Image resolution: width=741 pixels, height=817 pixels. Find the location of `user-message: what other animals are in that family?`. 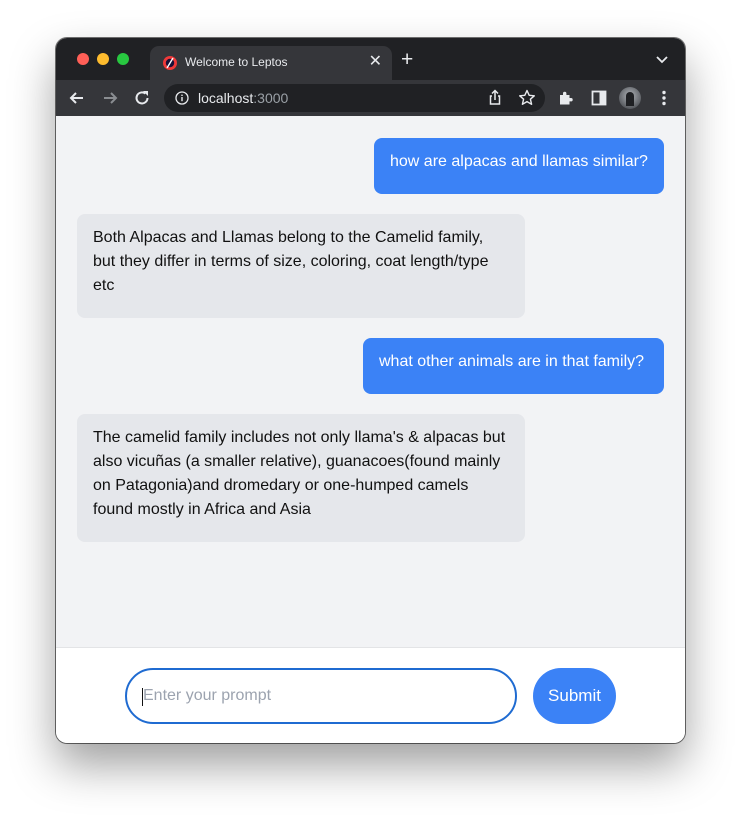

user-message: what other animals are in that family? is located at coordinates (513, 366).